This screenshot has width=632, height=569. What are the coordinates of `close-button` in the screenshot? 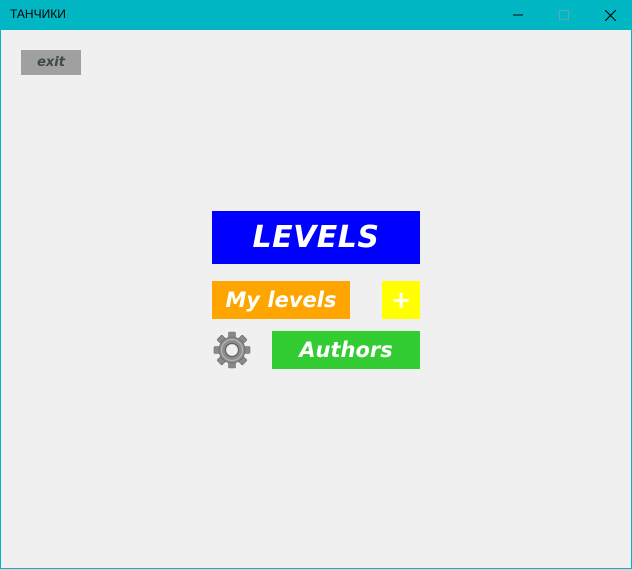 It's located at (609, 15).